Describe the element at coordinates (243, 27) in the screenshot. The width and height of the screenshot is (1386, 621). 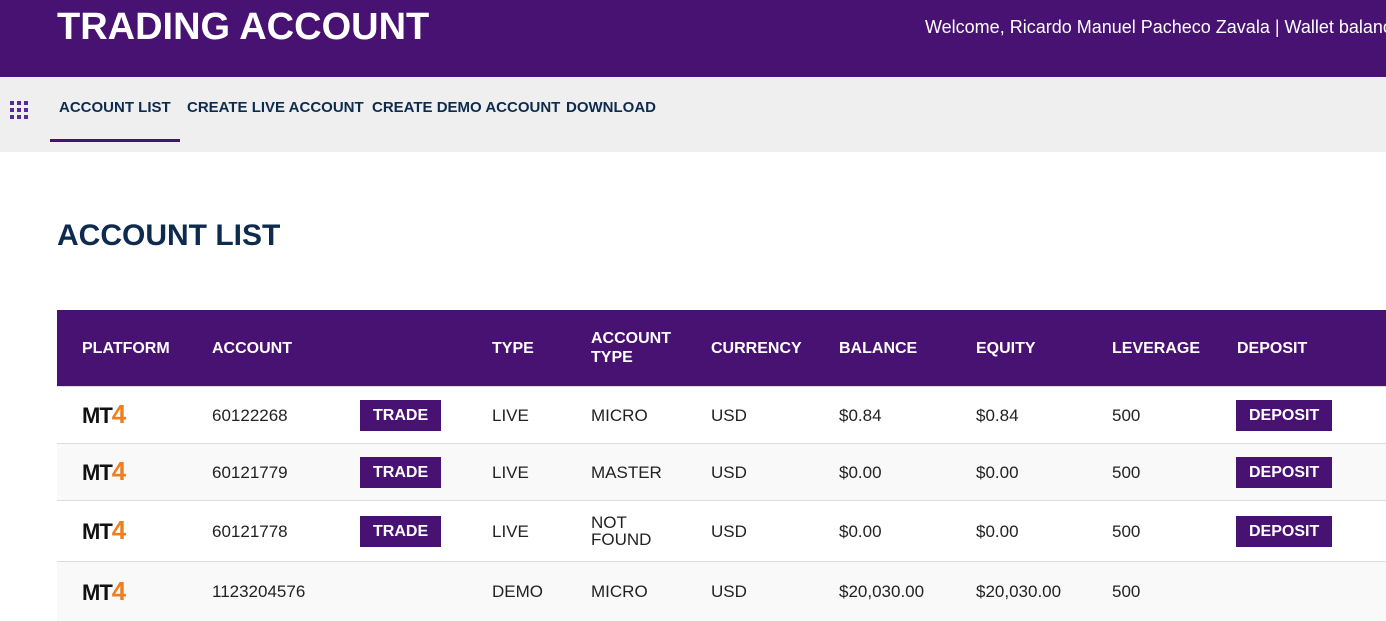
I see `app-title: TRADING ACCOUNT` at that location.